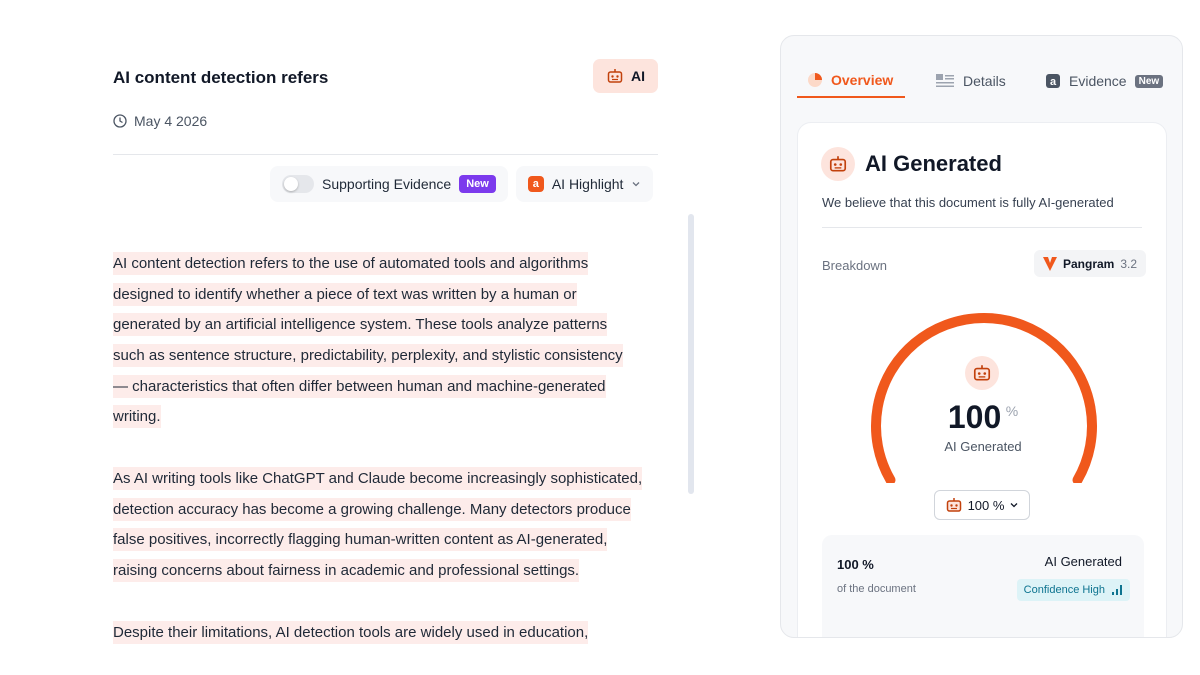 The width and height of the screenshot is (1200, 675). What do you see at coordinates (1117, 590) in the screenshot?
I see `signal-bars-icon` at bounding box center [1117, 590].